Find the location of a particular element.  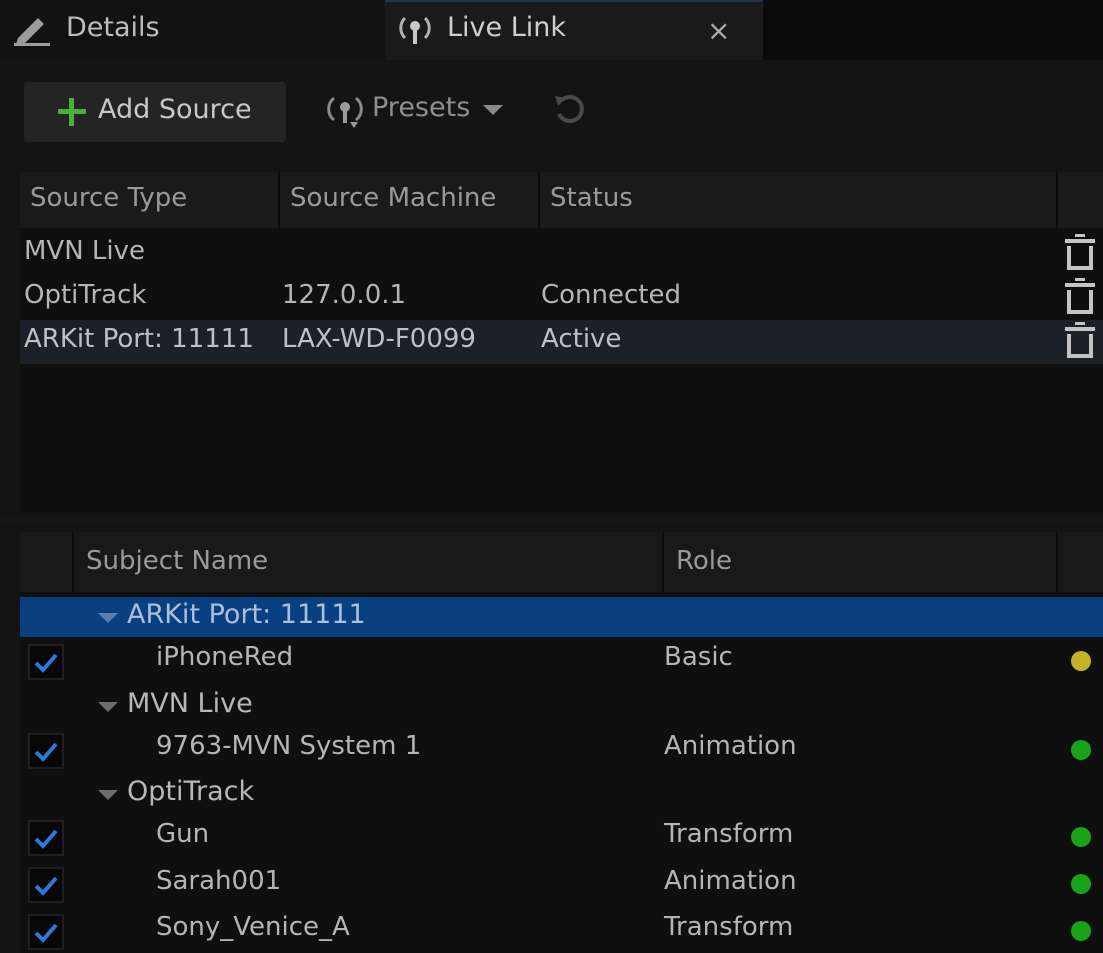

header-source-machine: Source Machine is located at coordinates (393, 198).